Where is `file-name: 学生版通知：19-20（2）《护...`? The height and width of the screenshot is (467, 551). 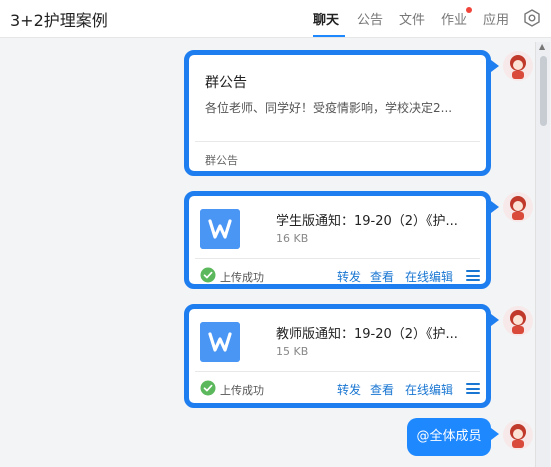
file-name: 学生版通知：19-20（2）《护... is located at coordinates (368, 219).